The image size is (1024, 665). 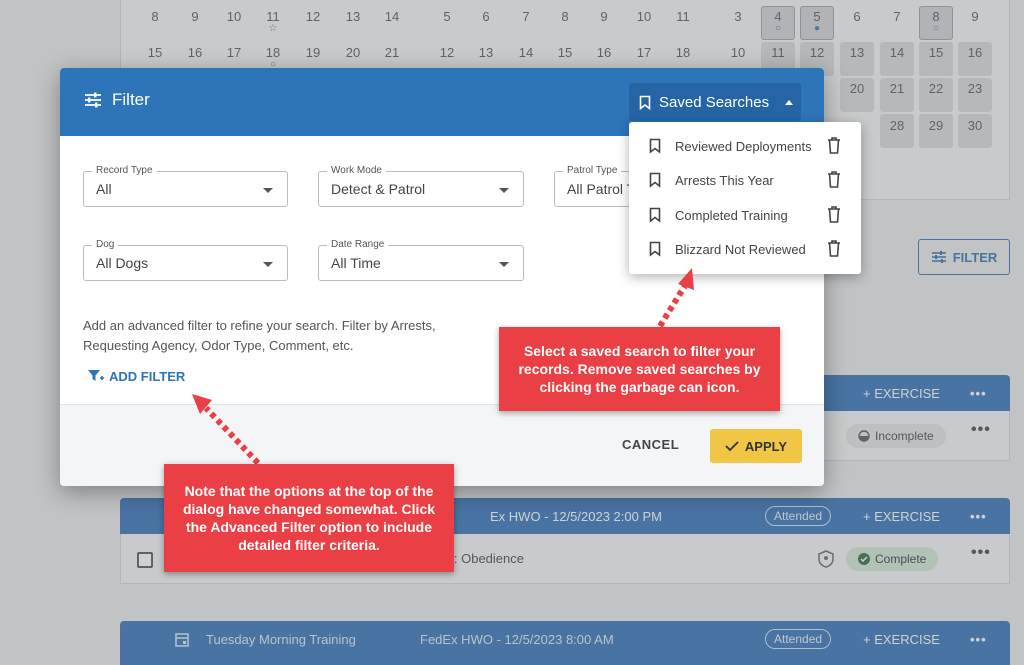 I want to click on work-mode-select: Work Mode Detect & Patrol, so click(x=421, y=186).